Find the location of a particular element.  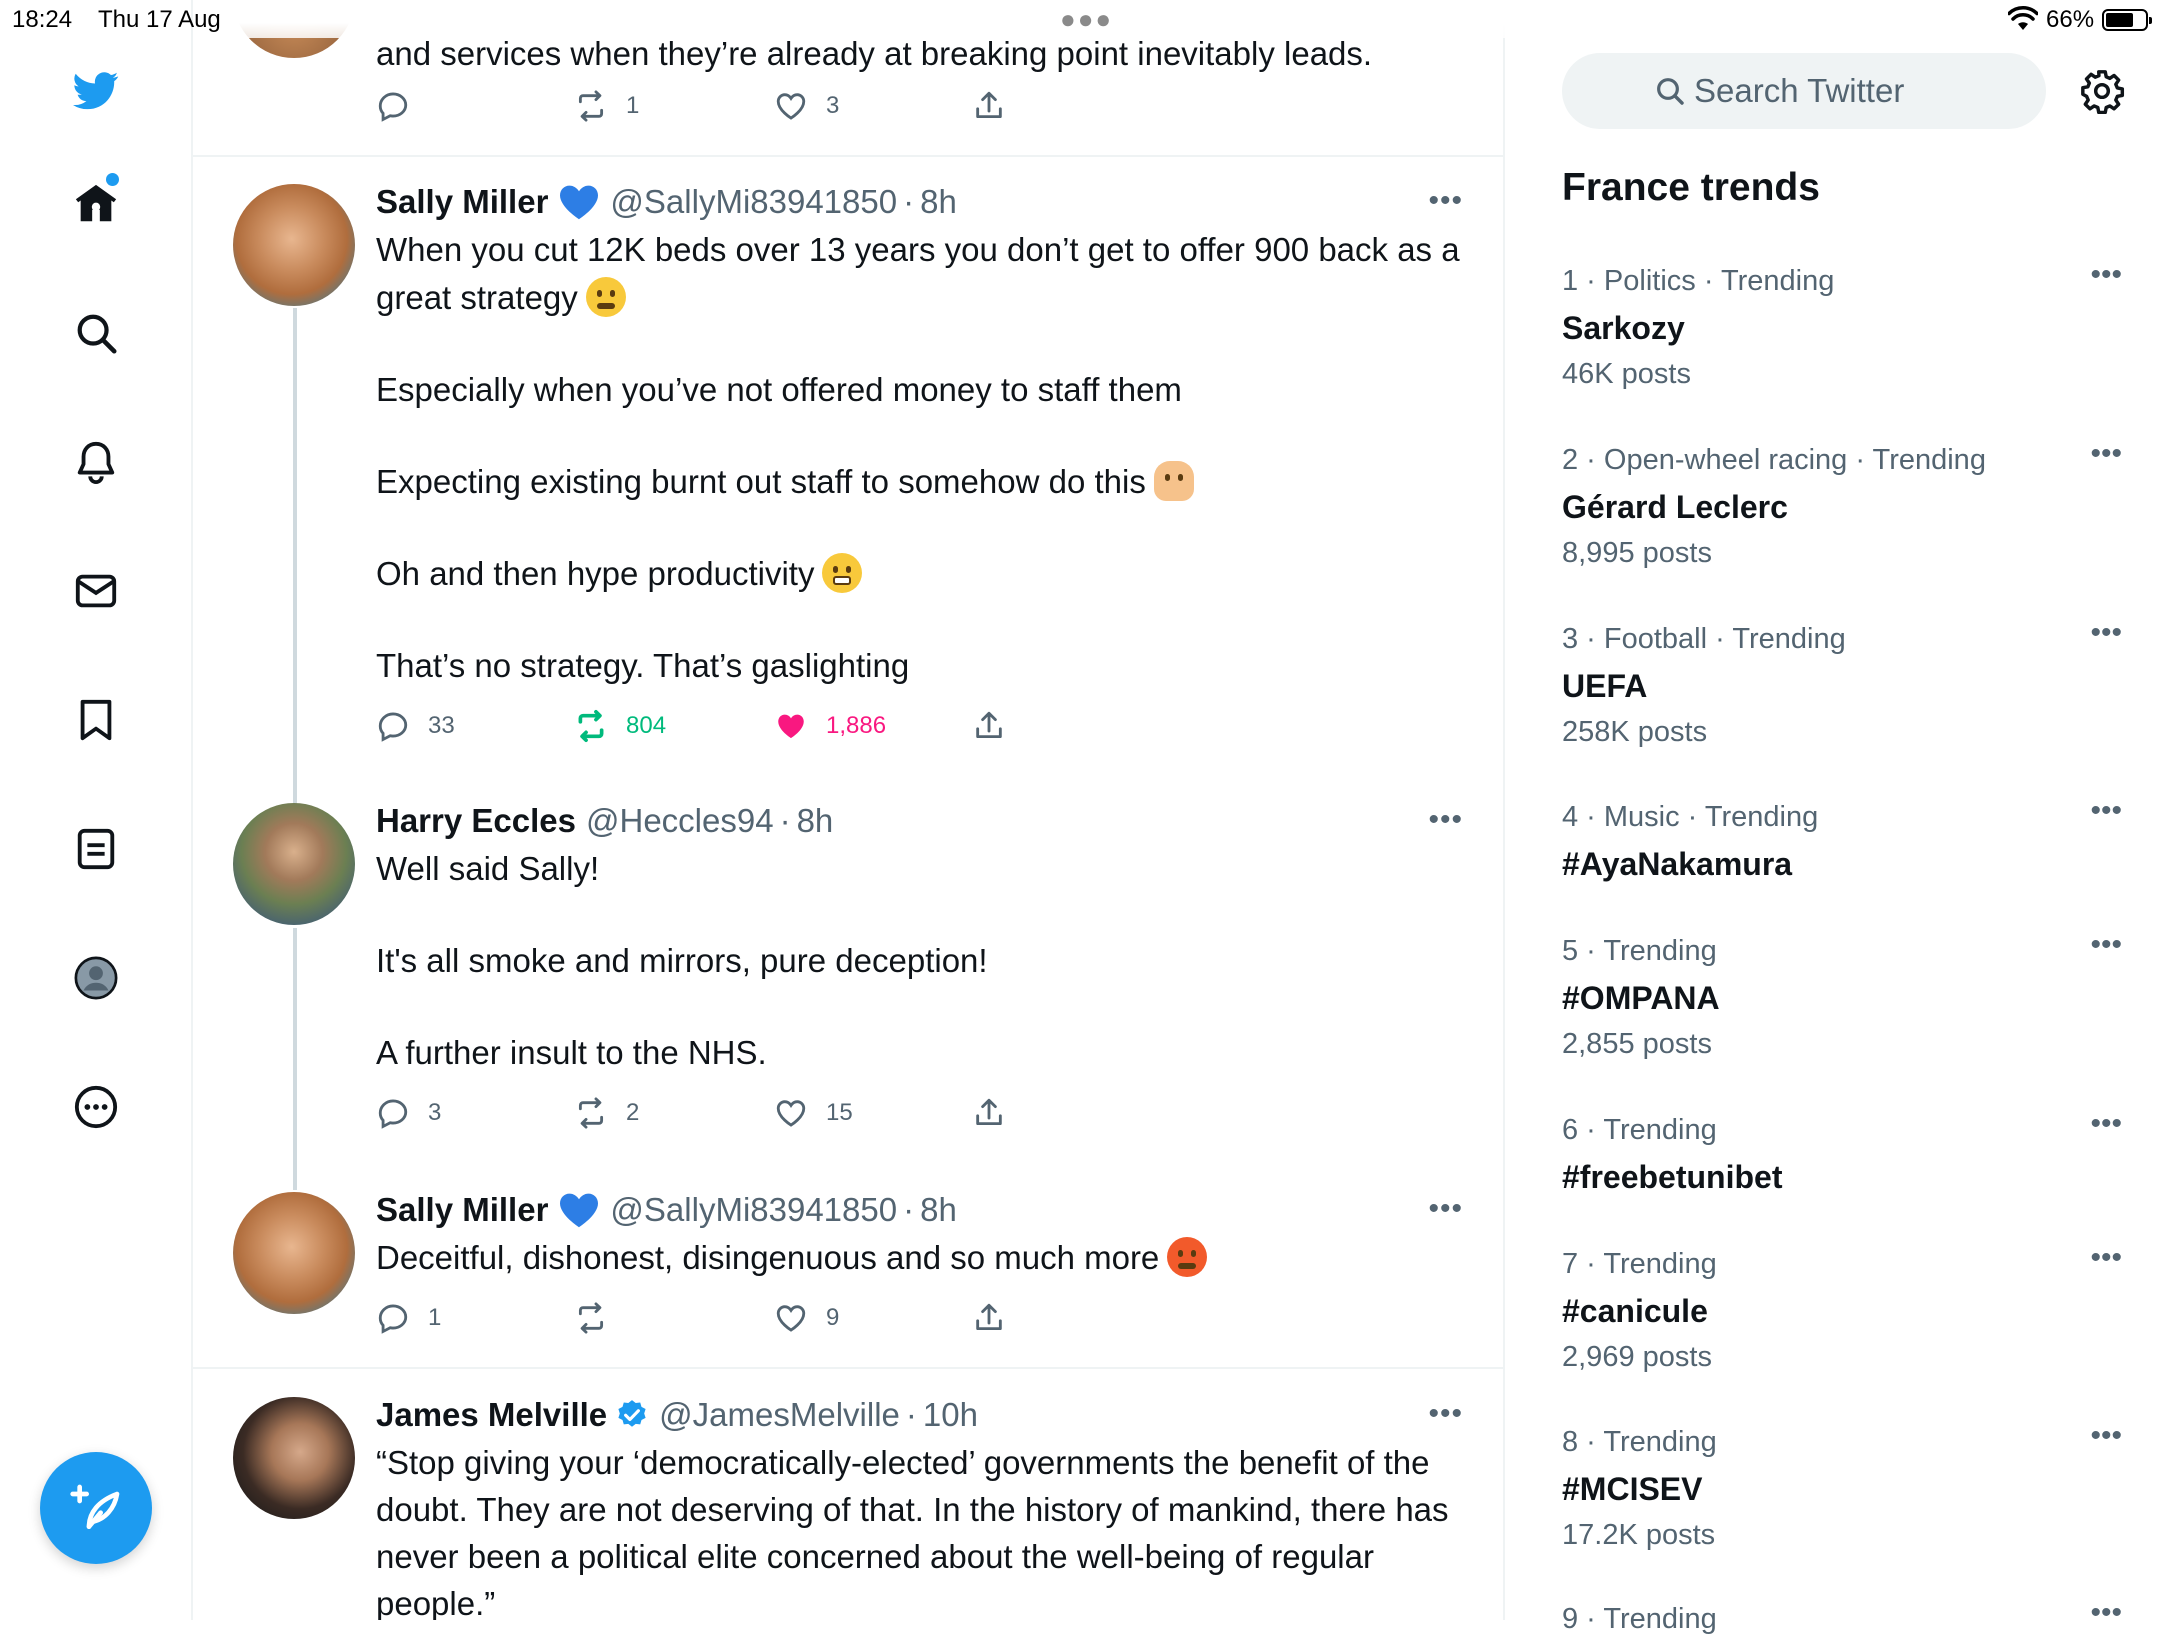

like-button: 1,886 is located at coordinates (830, 726).